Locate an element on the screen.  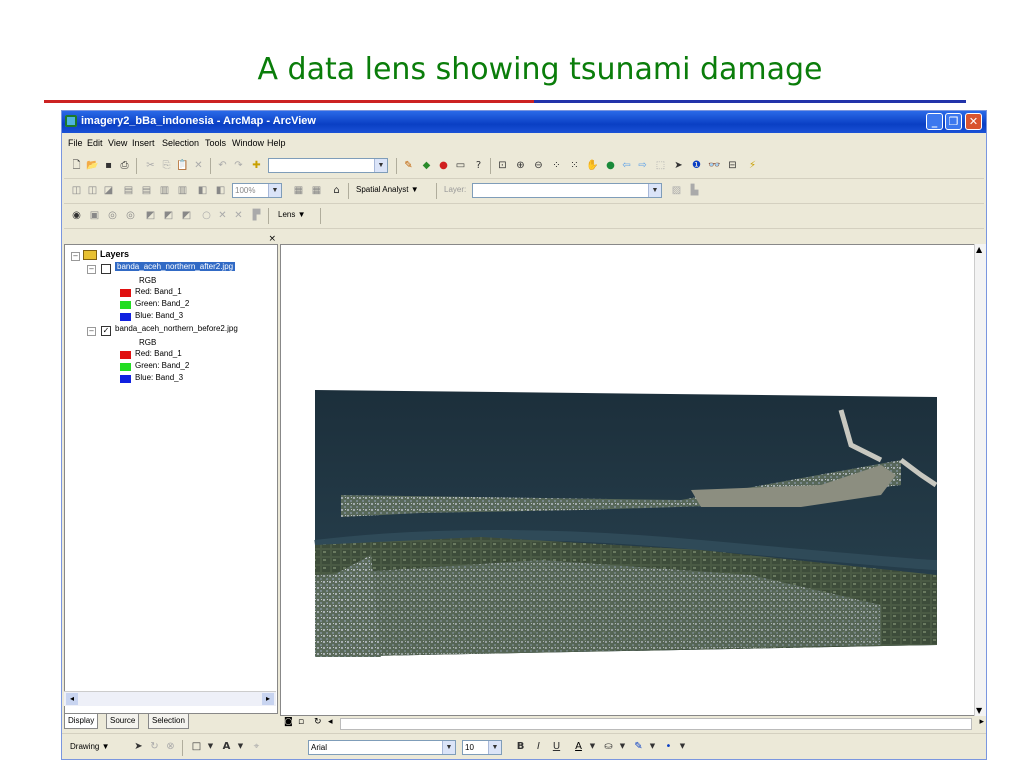
find-binoculars-icon: 👓 is located at coordinates (714, 165).